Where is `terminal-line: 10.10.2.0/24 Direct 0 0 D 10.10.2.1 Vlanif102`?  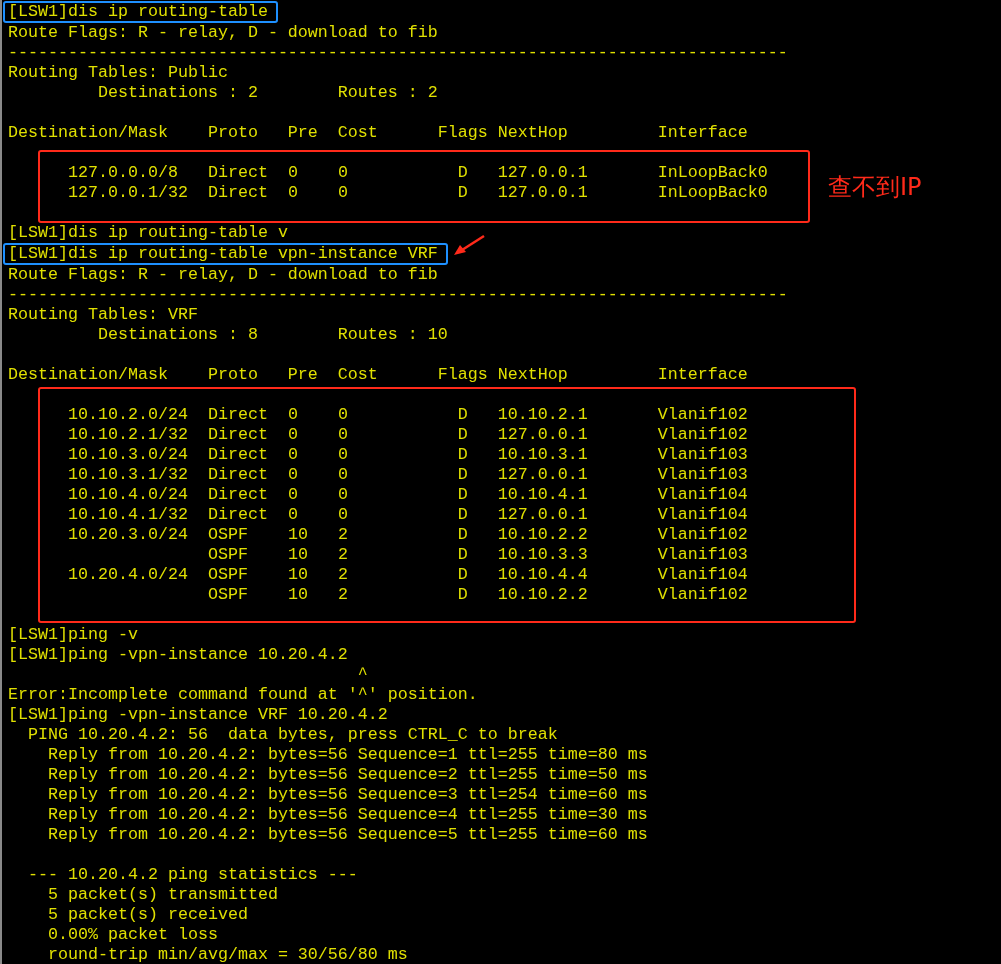 terminal-line: 10.10.2.0/24 Direct 0 0 D 10.10.2.1 Vlanif102 is located at coordinates (408, 415).